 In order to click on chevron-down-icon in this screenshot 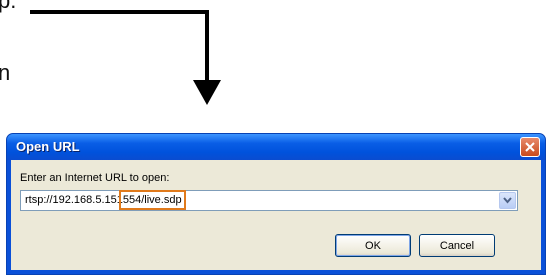, I will do `click(507, 200)`.